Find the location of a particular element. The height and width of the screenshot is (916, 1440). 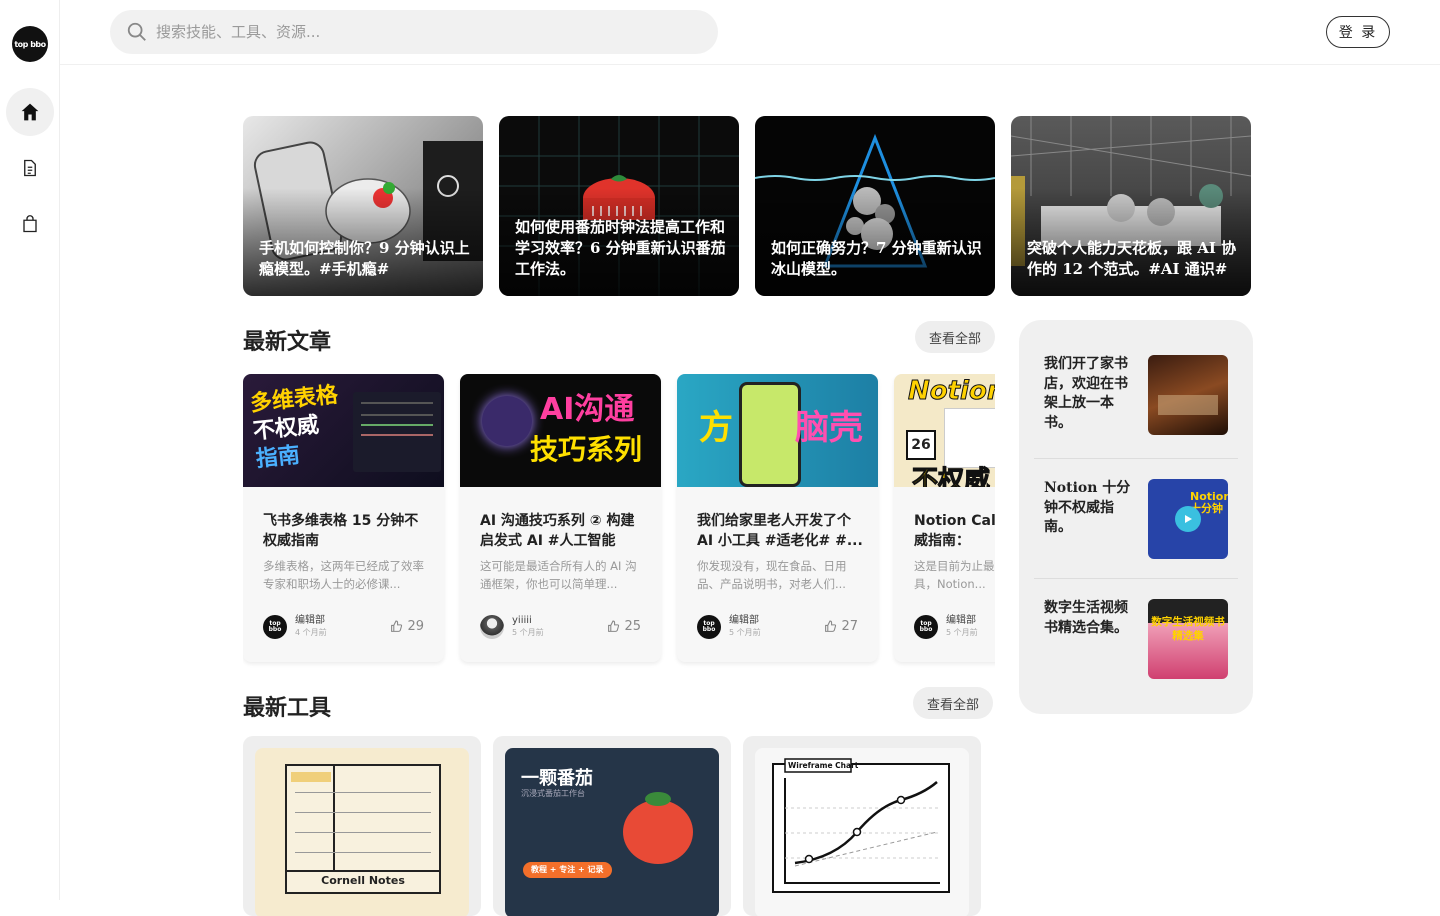

thumb-text: Notion is located at coordinates (951, 391).